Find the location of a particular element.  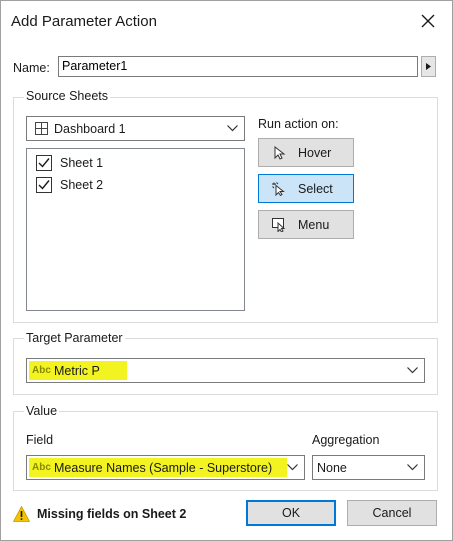

menu-button: Menu is located at coordinates (306, 224).